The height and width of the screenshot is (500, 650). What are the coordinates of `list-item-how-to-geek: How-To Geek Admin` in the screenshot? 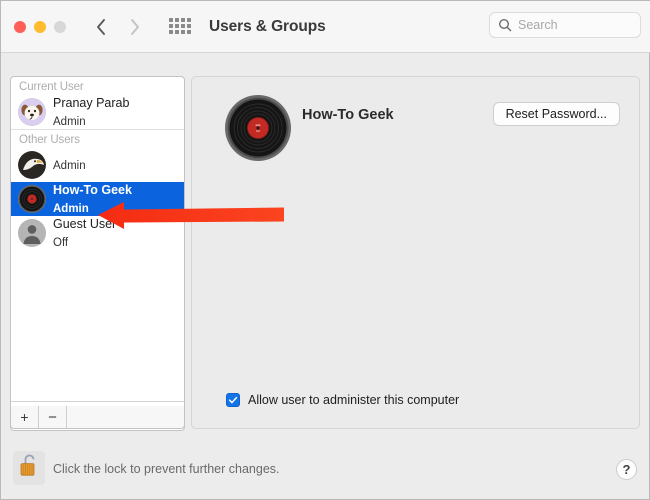 It's located at (97, 199).